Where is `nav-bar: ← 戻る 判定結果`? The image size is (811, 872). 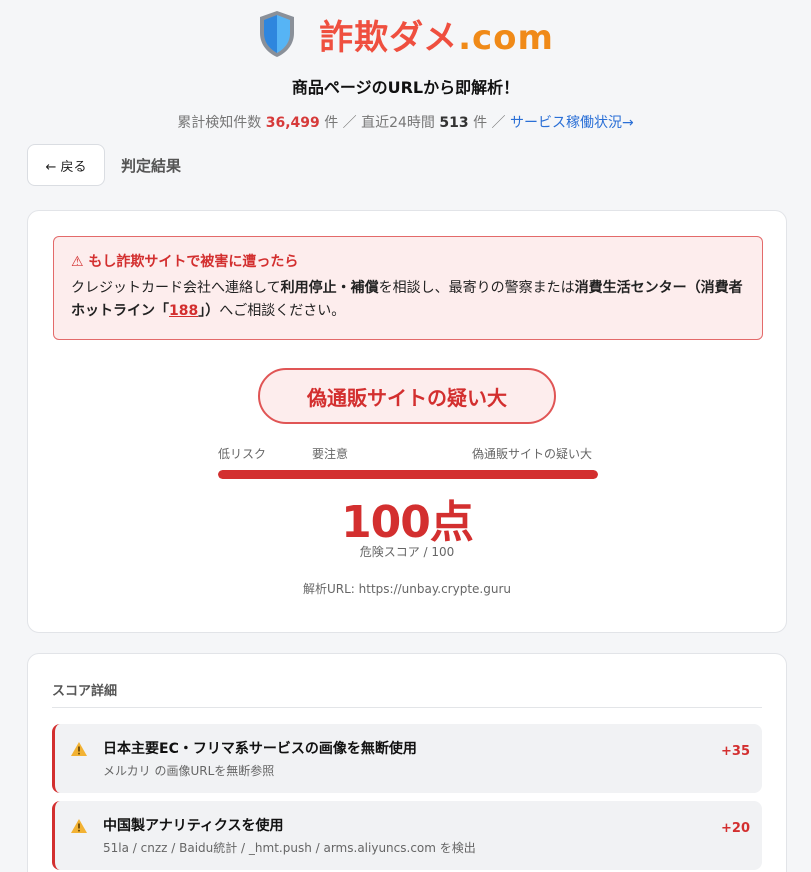
nav-bar: ← 戻る 判定結果 is located at coordinates (104, 165).